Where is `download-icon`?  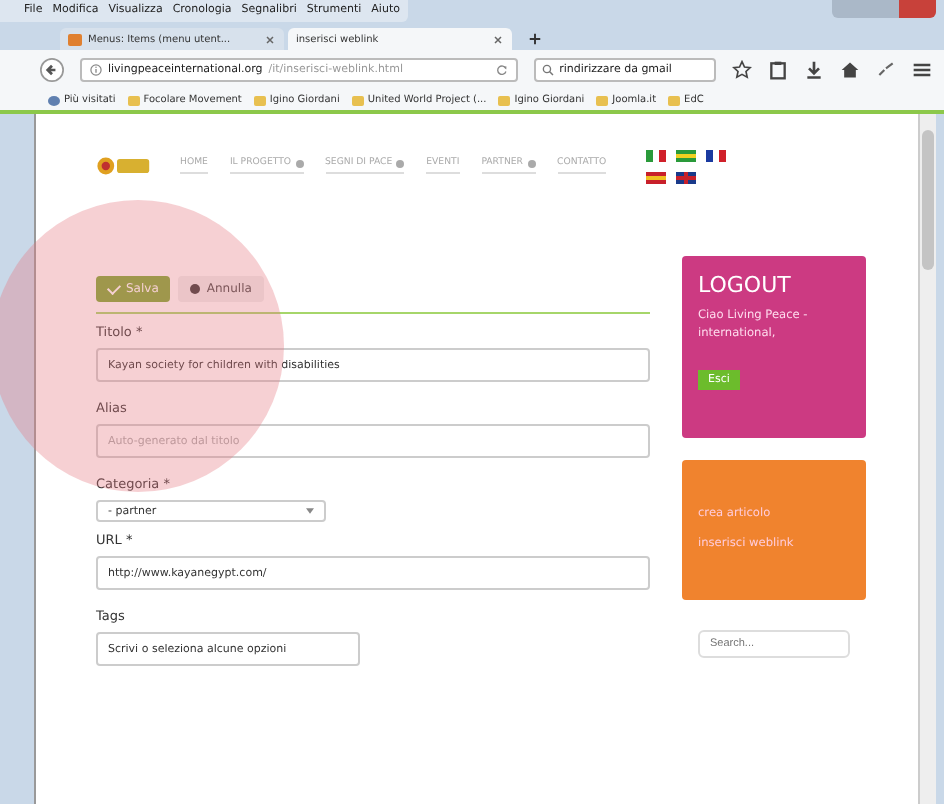
download-icon is located at coordinates (814, 70).